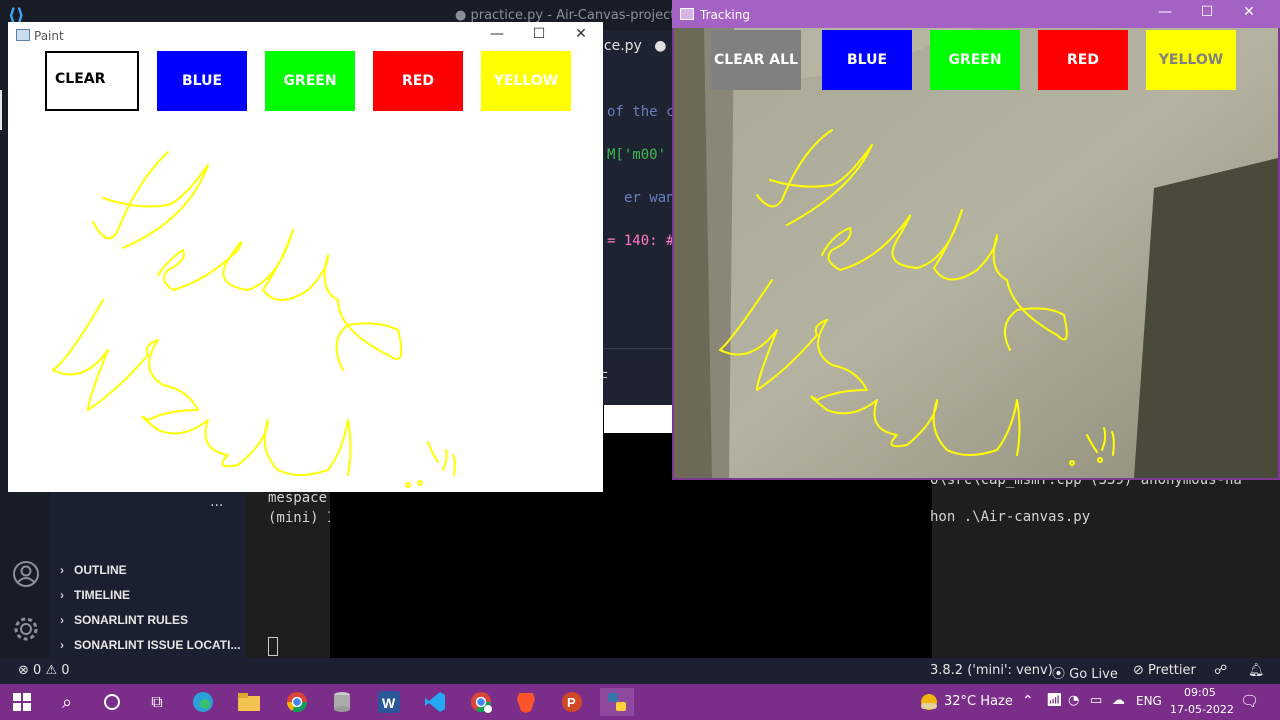 The width and height of the screenshot is (1280, 720). I want to click on paint-titlebar: Paint — ☐ ✕, so click(305, 36).